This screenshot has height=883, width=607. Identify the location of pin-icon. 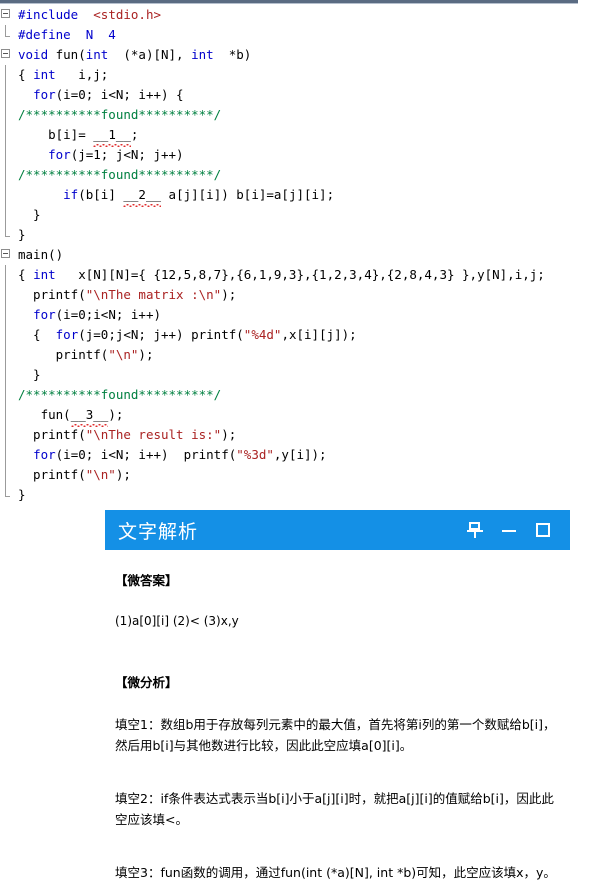
(475, 530).